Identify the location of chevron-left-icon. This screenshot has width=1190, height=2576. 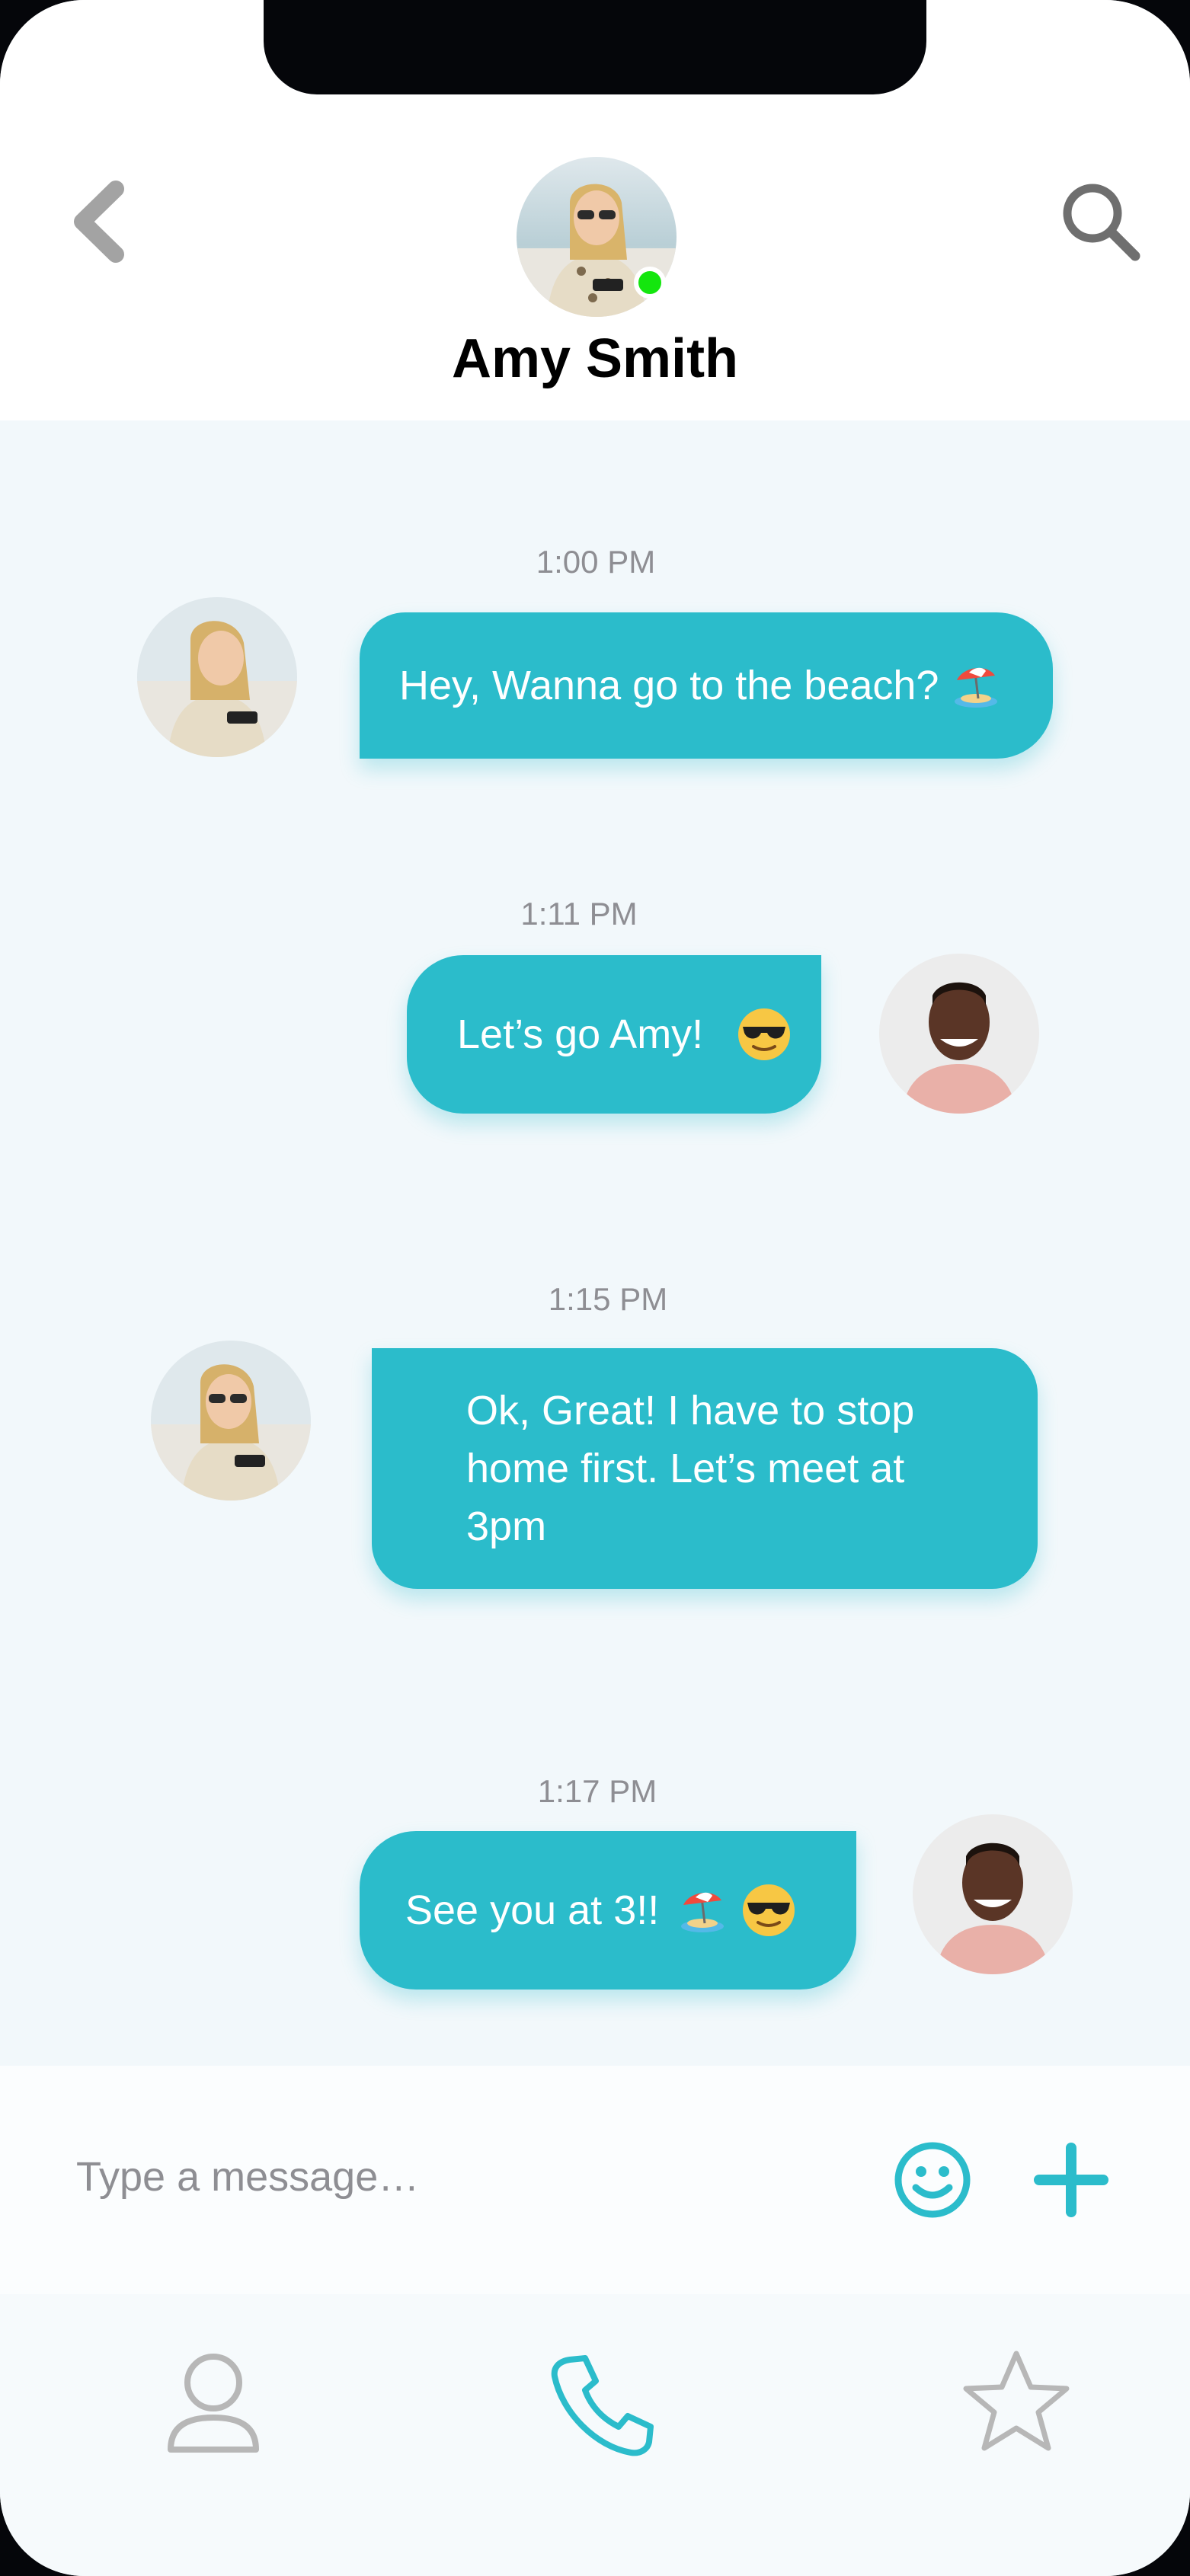
(99, 222).